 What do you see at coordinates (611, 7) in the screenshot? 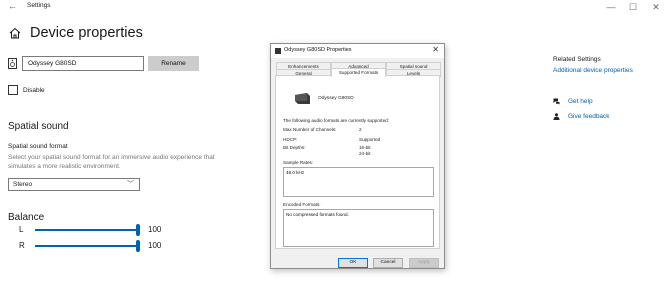
I see `minimize-button: —` at bounding box center [611, 7].